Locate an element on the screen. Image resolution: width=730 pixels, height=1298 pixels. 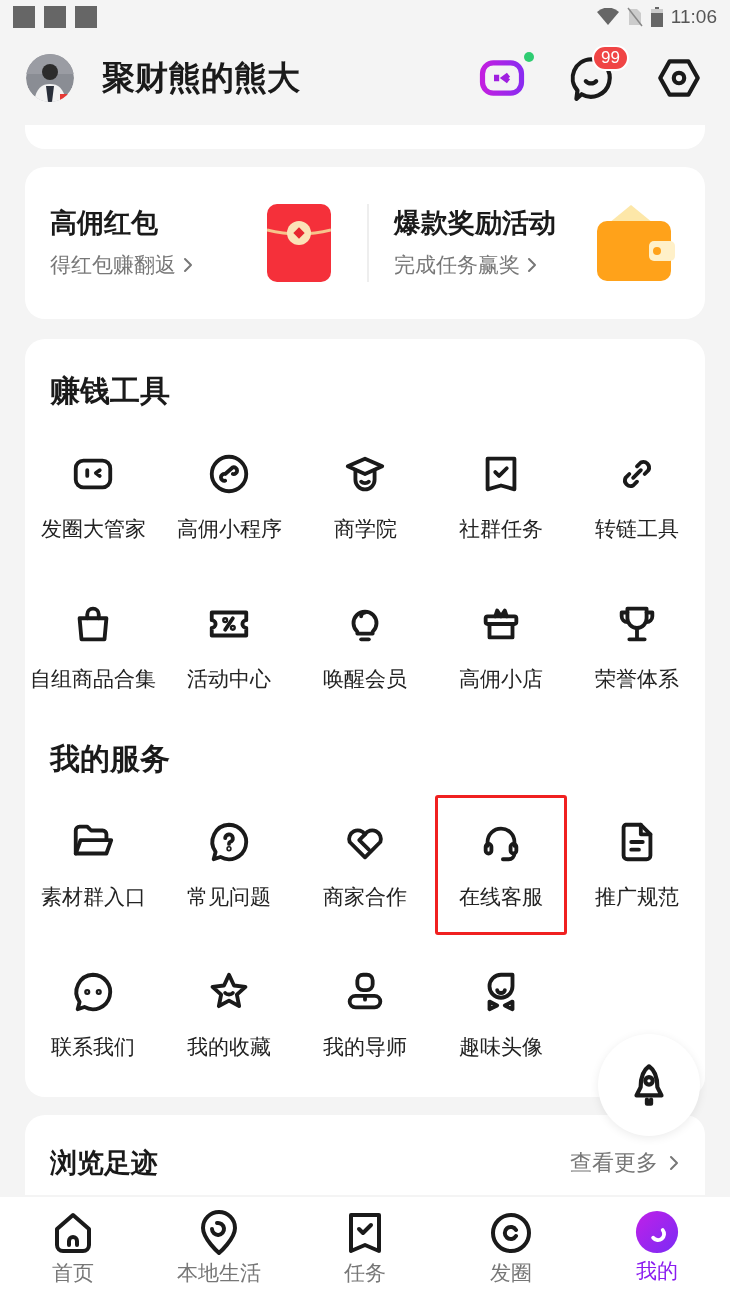
envelope-icon is located at coordinates (299, 243).